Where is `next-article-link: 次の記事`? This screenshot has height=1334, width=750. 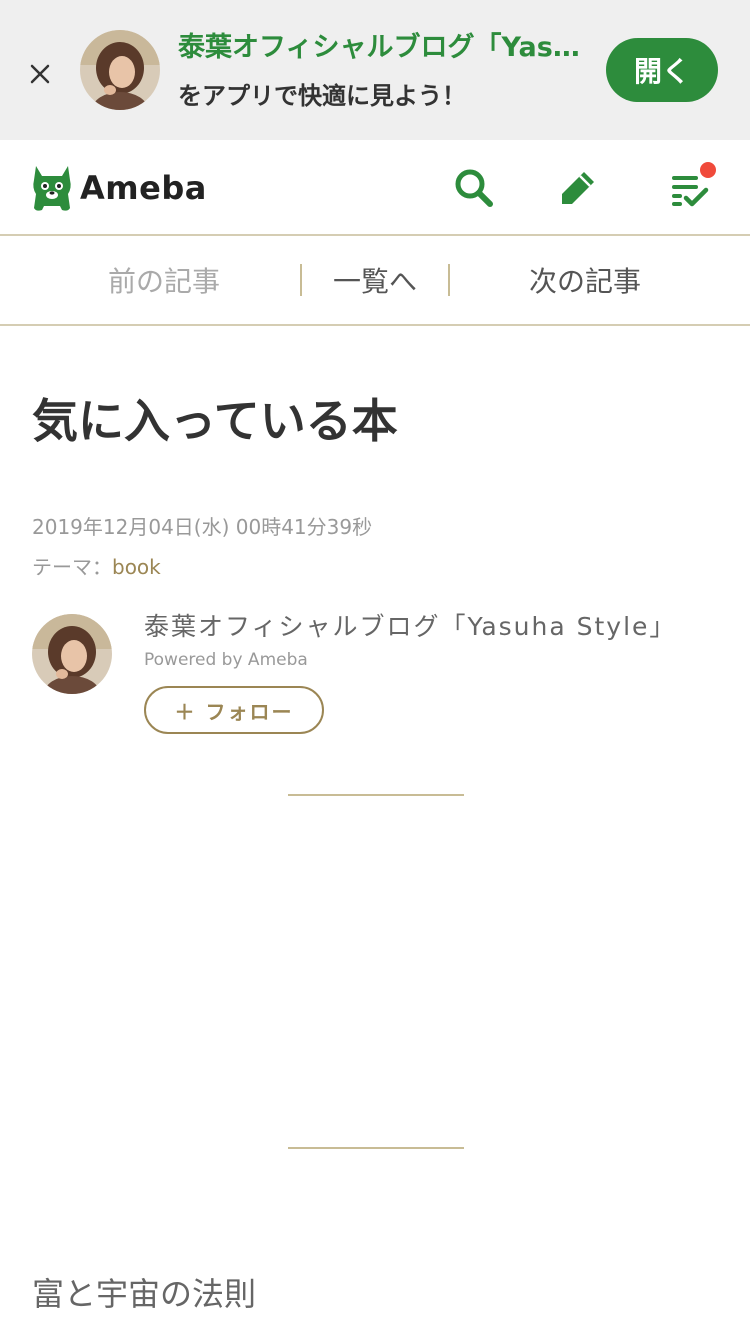 next-article-link: 次の記事 is located at coordinates (585, 280).